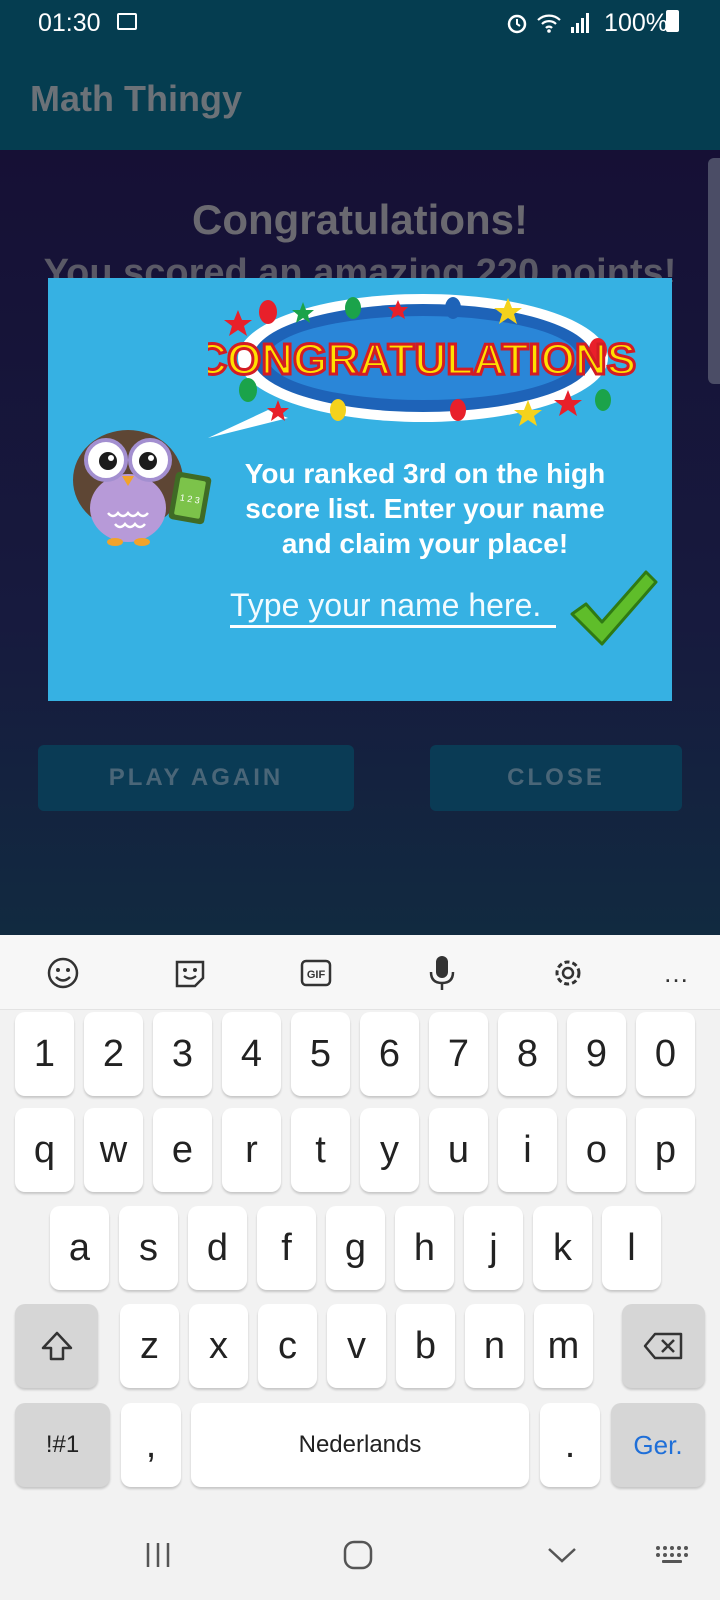  Describe the element at coordinates (196, 778) in the screenshot. I see `play-again-button: PLAY AGAIN` at that location.